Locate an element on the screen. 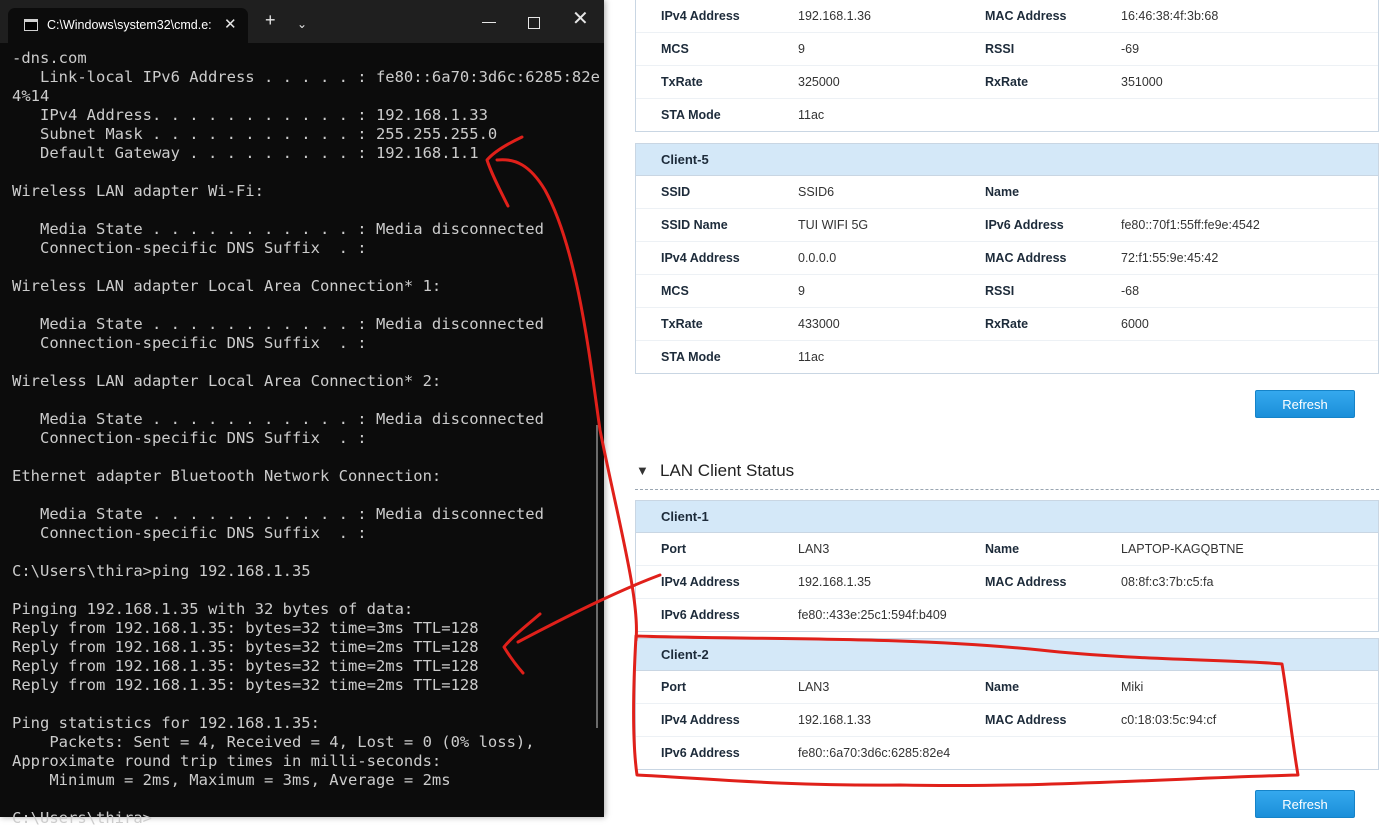 The height and width of the screenshot is (828, 1381). field-label: TxRate is located at coordinates (682, 324).